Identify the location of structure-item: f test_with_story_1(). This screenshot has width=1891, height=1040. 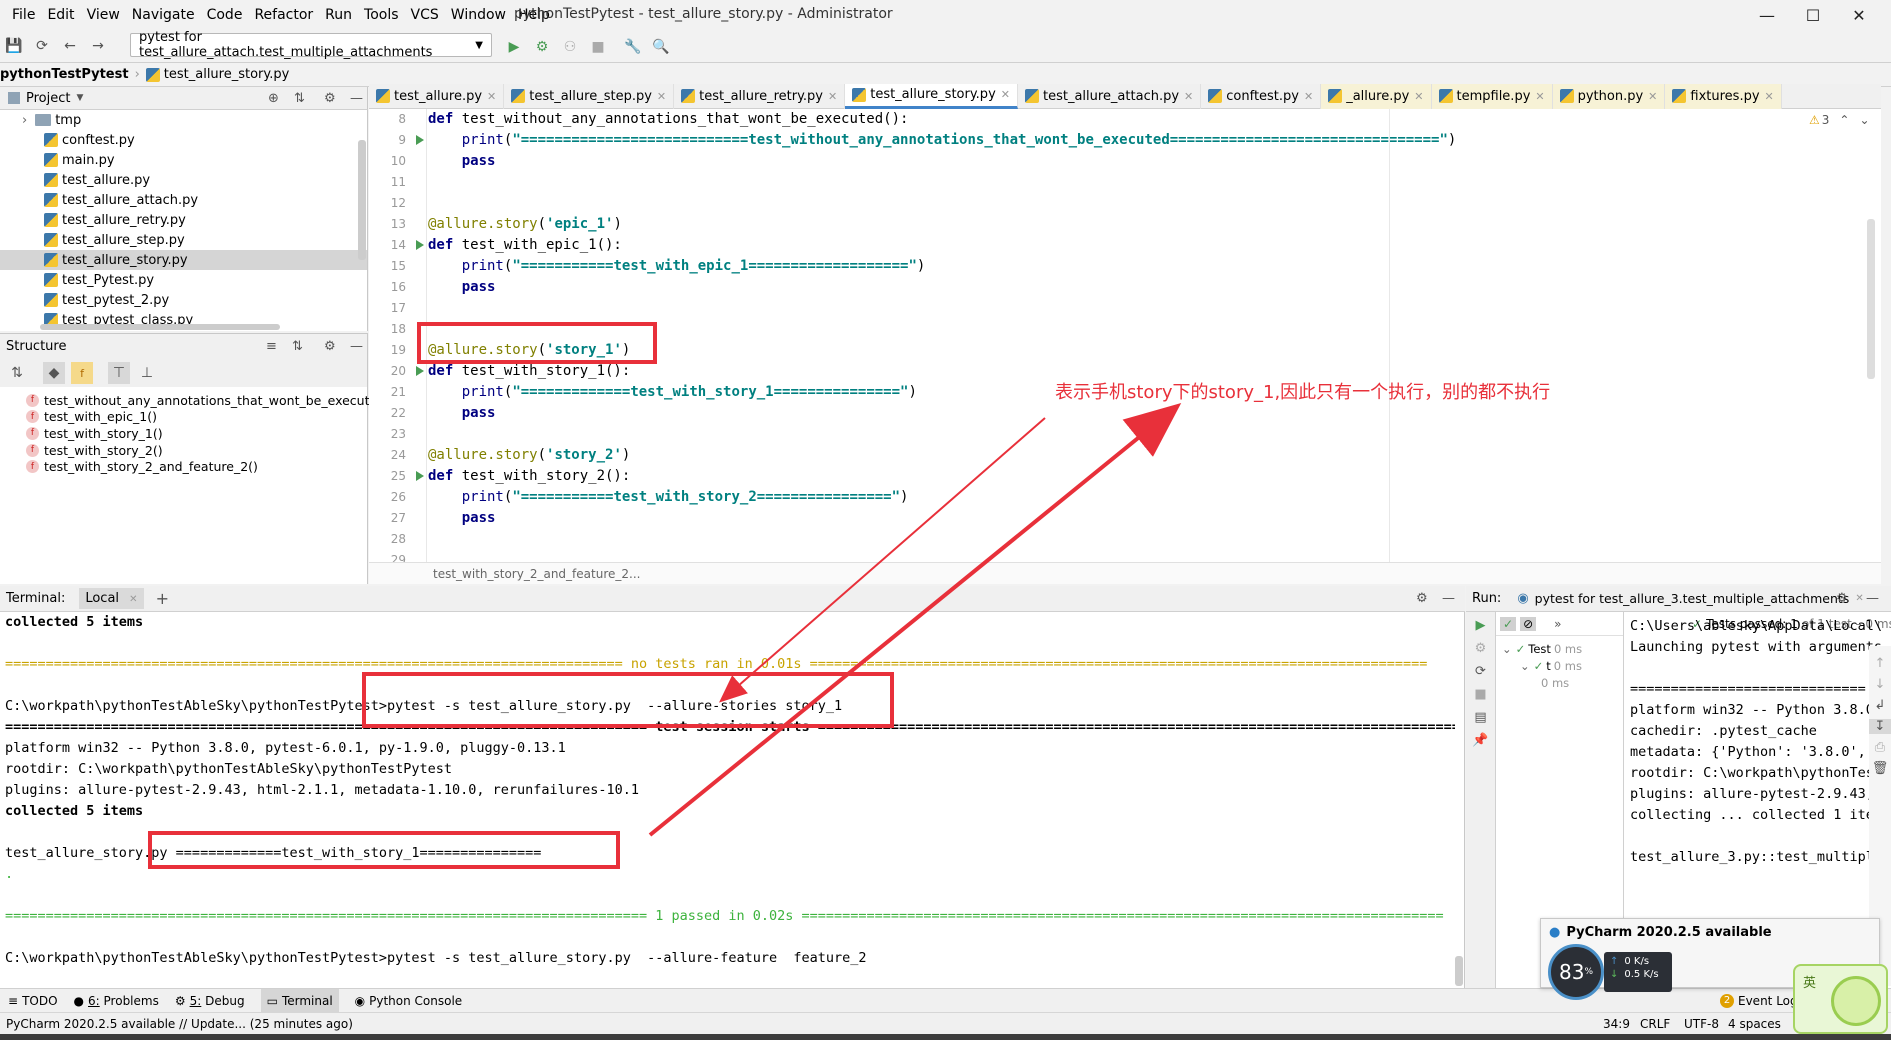
(196, 433).